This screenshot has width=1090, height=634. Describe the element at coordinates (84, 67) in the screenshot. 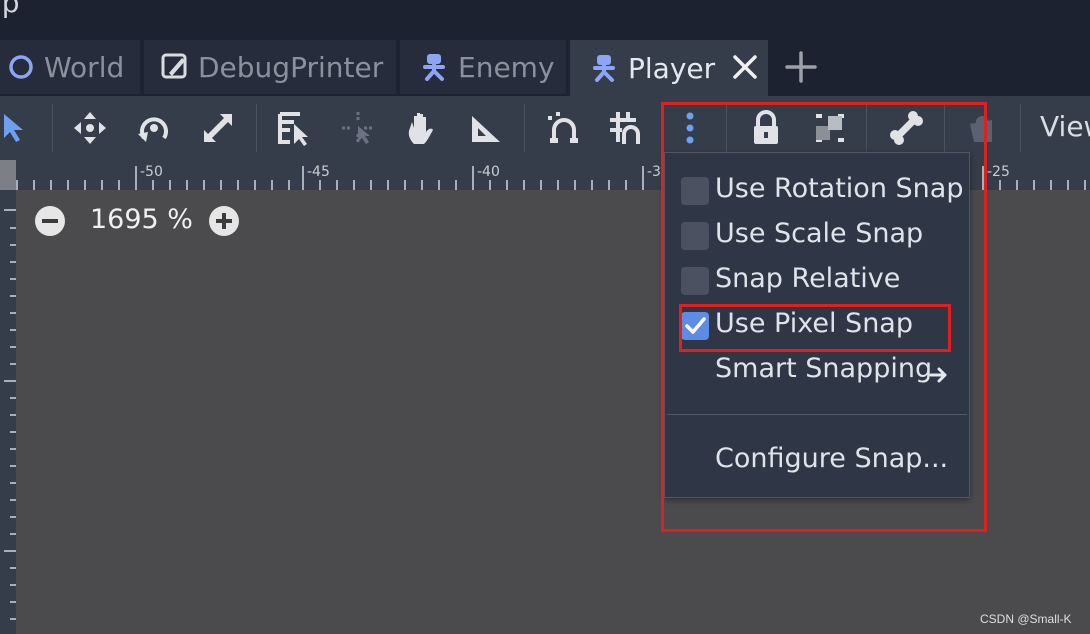

I see `tab-label: World` at that location.